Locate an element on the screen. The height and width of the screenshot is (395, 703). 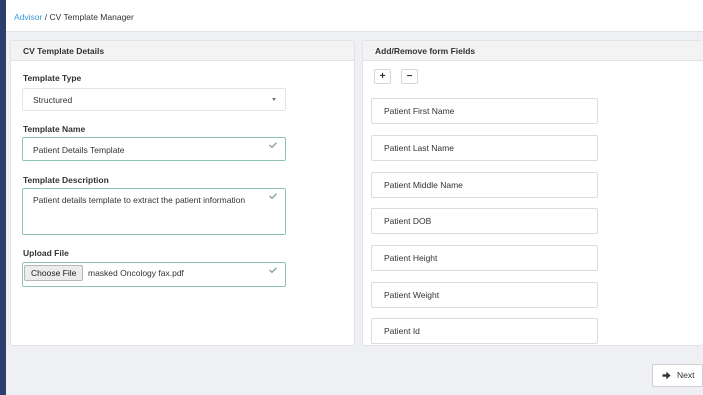
patient-first-name-field: Patient First Name is located at coordinates (484, 111).